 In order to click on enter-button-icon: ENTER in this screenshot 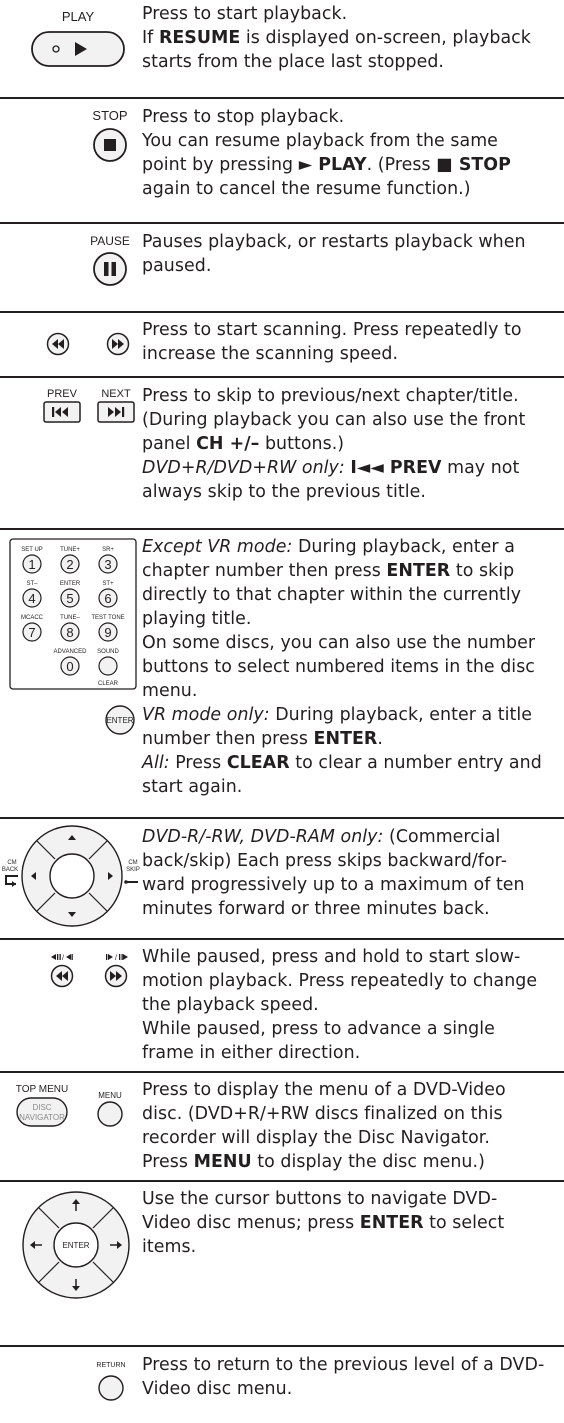, I will do `click(120, 720)`.